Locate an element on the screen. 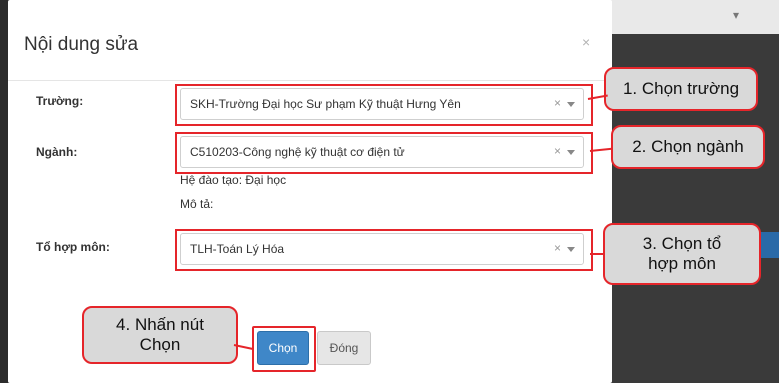  nganh-select: C510203-Công nghệ kỹ thuật cơ điện tử × is located at coordinates (382, 152).